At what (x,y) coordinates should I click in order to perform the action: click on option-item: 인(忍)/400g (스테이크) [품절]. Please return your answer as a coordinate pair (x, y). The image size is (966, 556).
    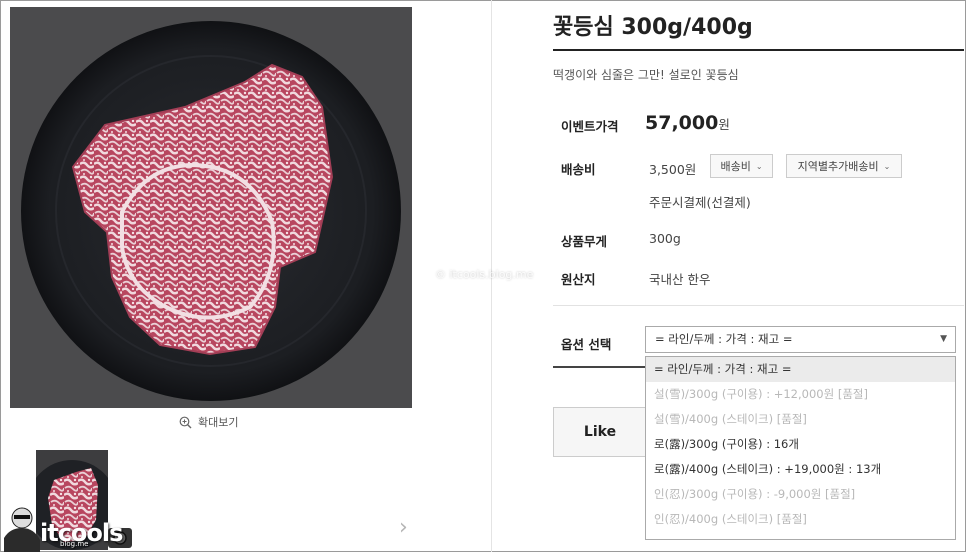
    Looking at the image, I should click on (800, 519).